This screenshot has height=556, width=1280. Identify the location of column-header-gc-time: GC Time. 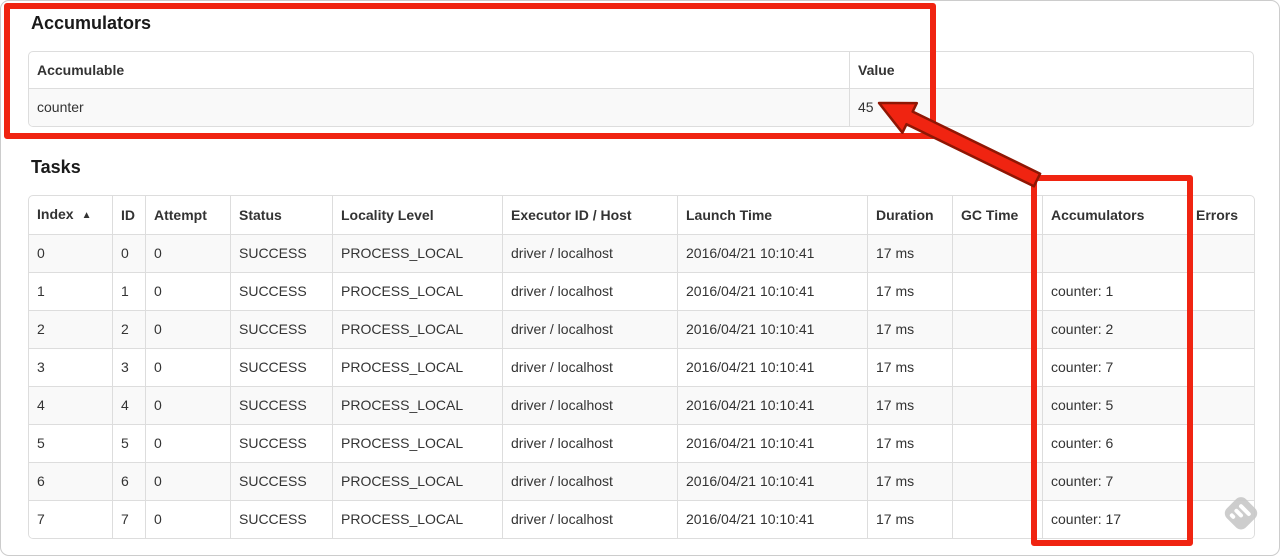
(997, 215).